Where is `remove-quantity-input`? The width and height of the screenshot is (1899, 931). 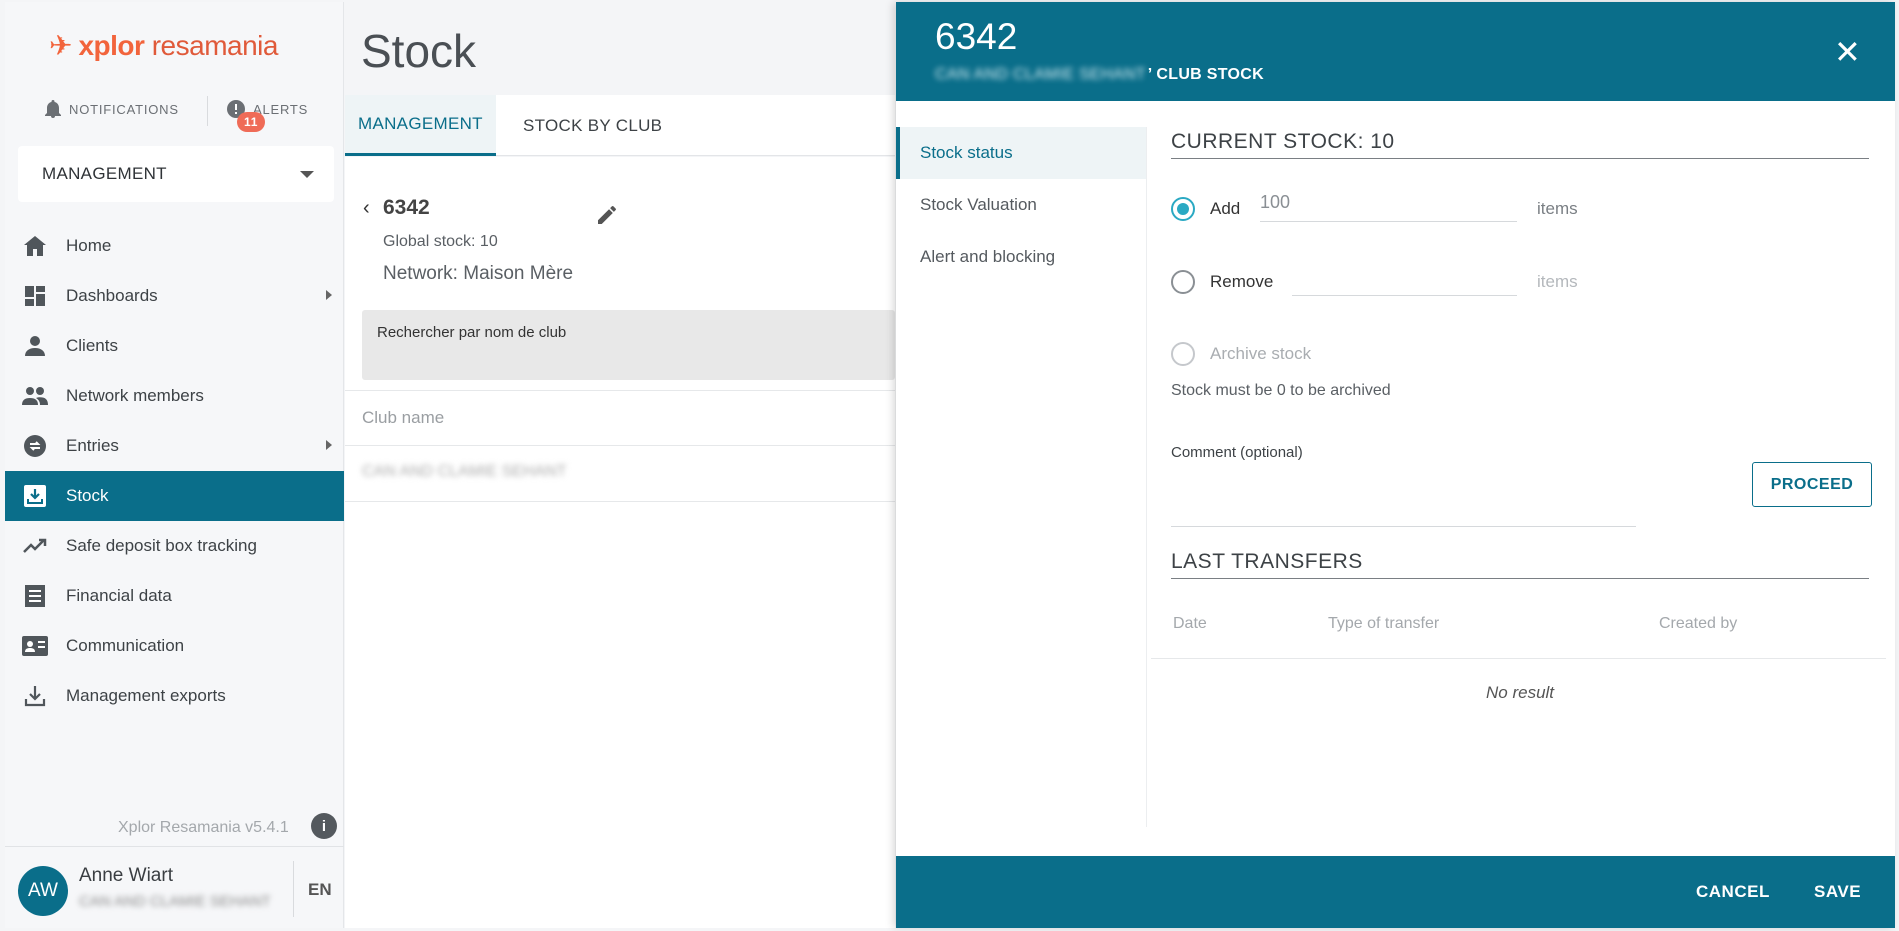 remove-quantity-input is located at coordinates (1404, 279).